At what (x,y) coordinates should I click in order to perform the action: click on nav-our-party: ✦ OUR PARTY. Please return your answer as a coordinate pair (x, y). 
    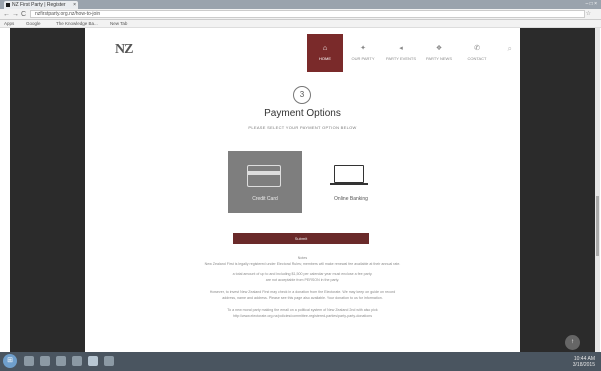
    Looking at the image, I should click on (363, 53).